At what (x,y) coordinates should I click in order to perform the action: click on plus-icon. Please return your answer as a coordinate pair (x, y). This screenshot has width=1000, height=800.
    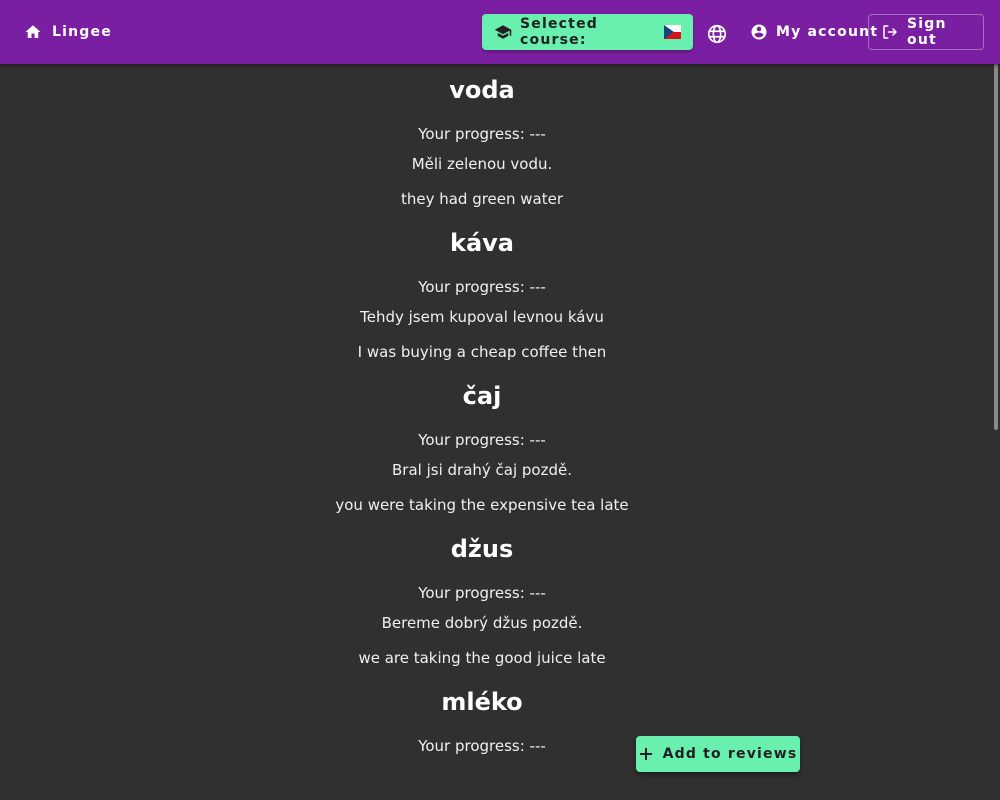
    Looking at the image, I should click on (645, 754).